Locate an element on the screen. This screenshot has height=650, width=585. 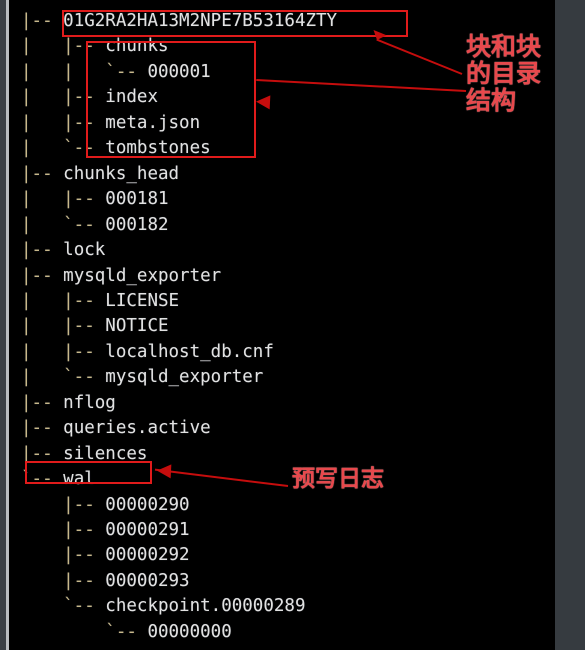
tree-line: | |-- 000181 is located at coordinates (95, 199).